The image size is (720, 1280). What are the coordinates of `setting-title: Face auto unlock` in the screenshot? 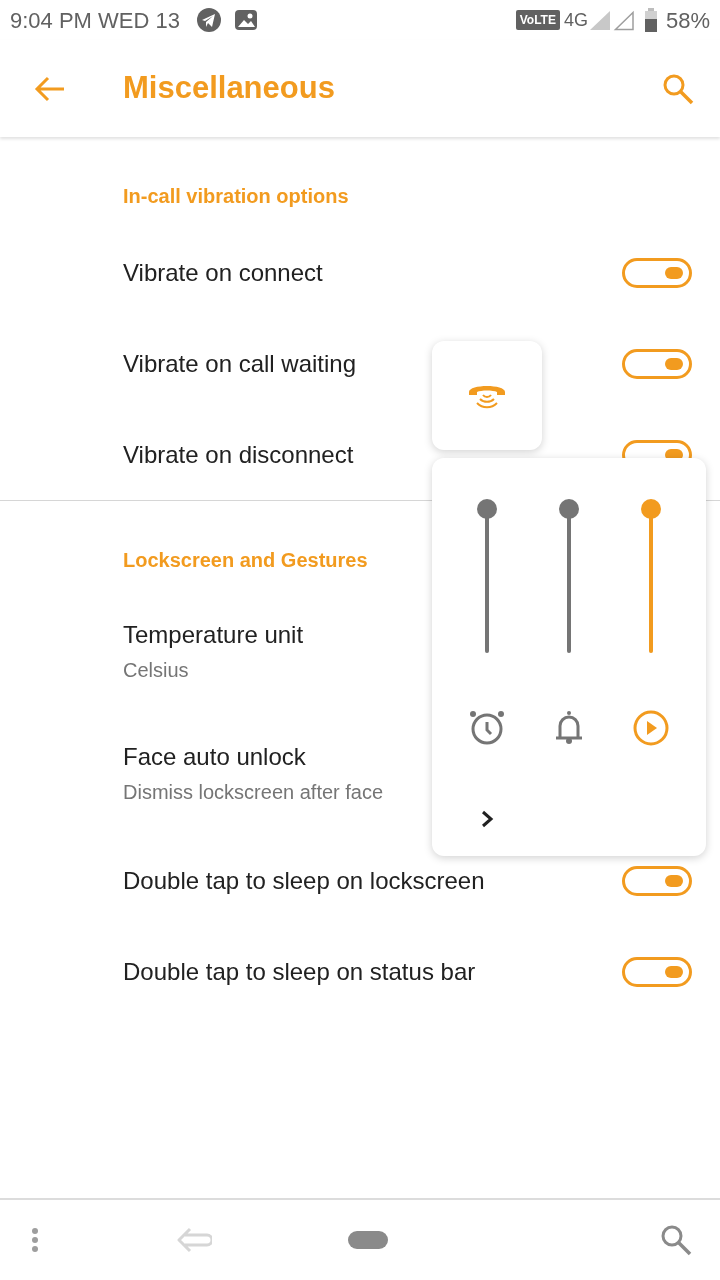 It's located at (215, 757).